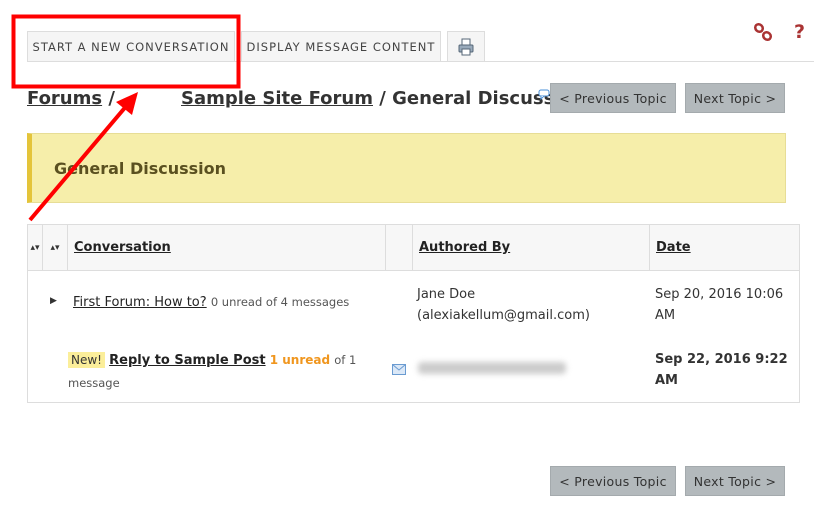 Image resolution: width=828 pixels, height=511 pixels. I want to click on annotation-overlay, so click(126, 118).